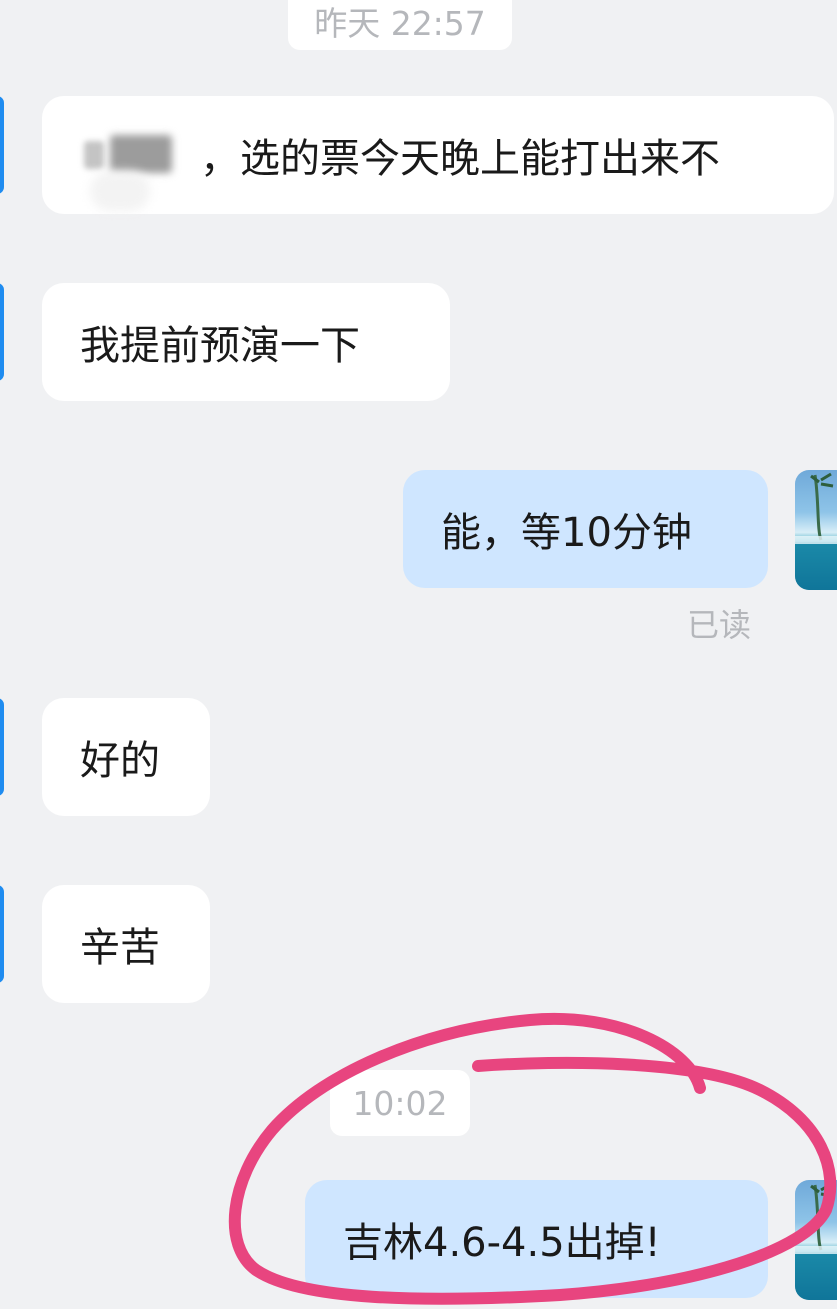 This screenshot has height=1309, width=837. I want to click on read-receipt: 已读, so click(719, 625).